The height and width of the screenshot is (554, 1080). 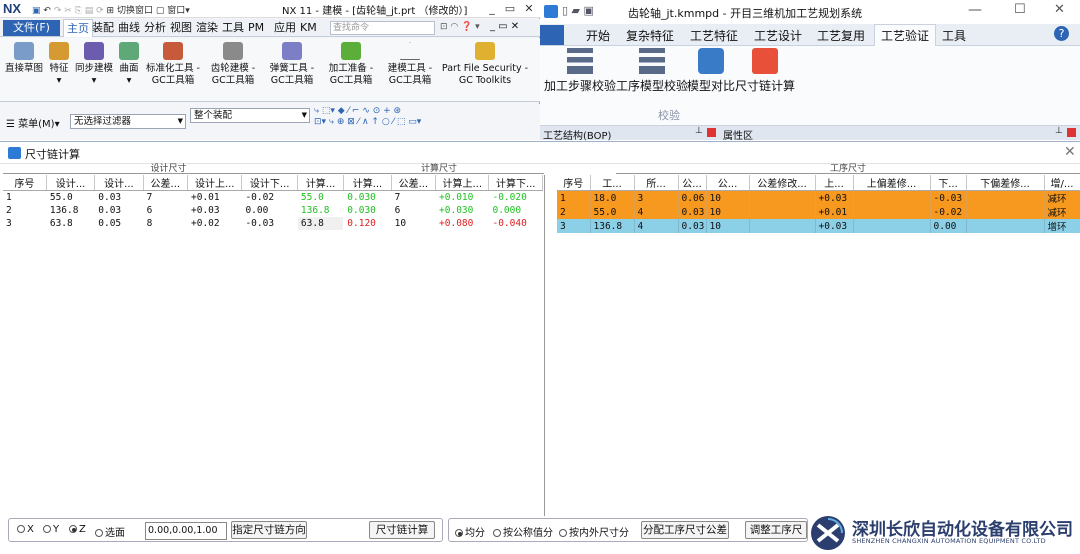 What do you see at coordinates (36, 11) in the screenshot?
I see `save-icon: ▣` at bounding box center [36, 11].